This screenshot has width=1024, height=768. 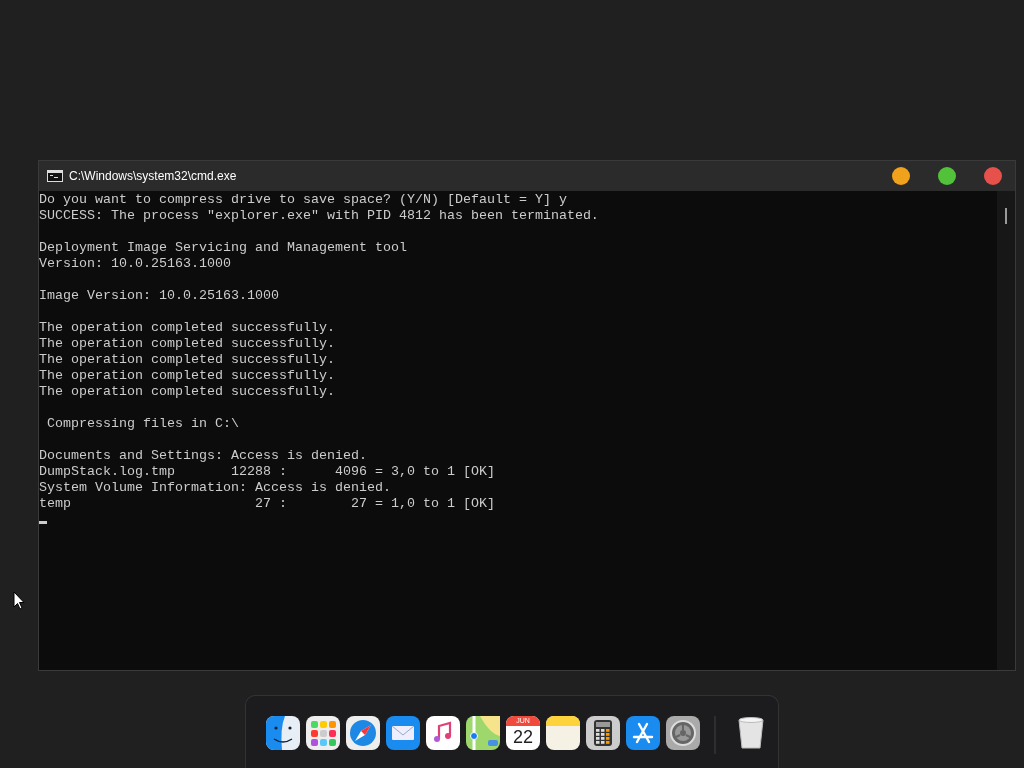 I want to click on console-icon, so click(x=55, y=176).